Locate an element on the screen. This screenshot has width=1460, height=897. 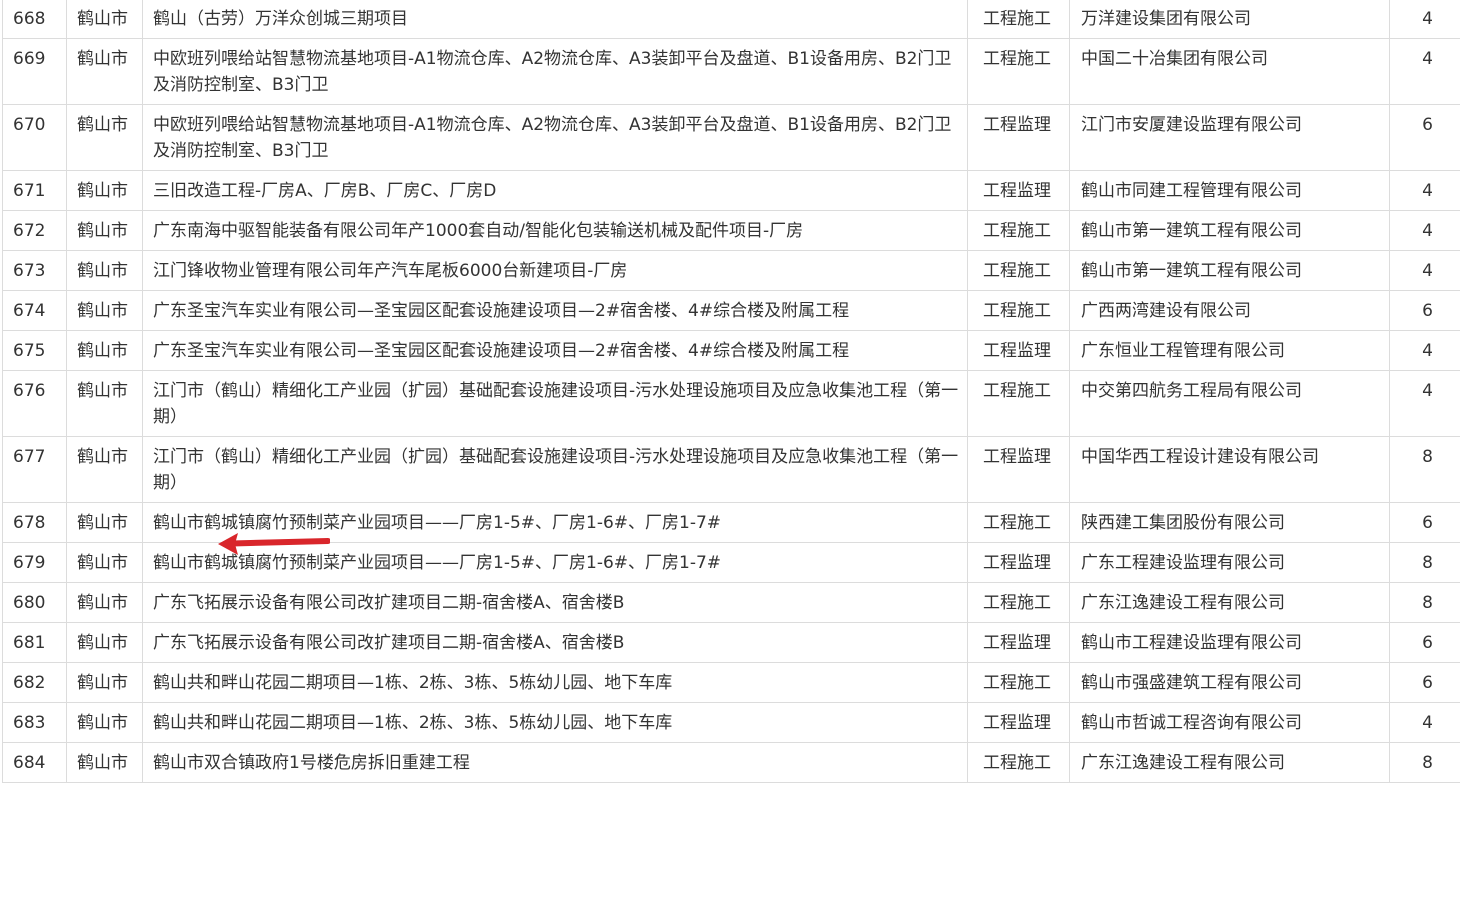
row-number: 680 is located at coordinates (34, 602).